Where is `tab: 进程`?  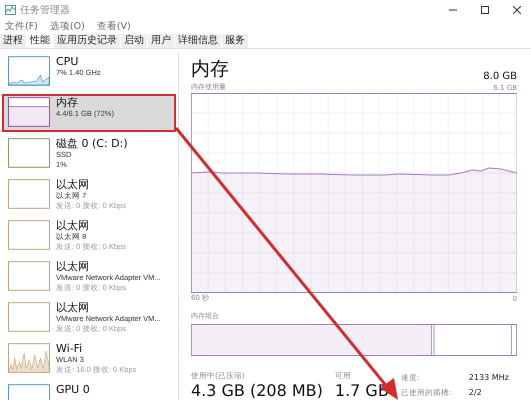 tab: 进程 is located at coordinates (13, 41).